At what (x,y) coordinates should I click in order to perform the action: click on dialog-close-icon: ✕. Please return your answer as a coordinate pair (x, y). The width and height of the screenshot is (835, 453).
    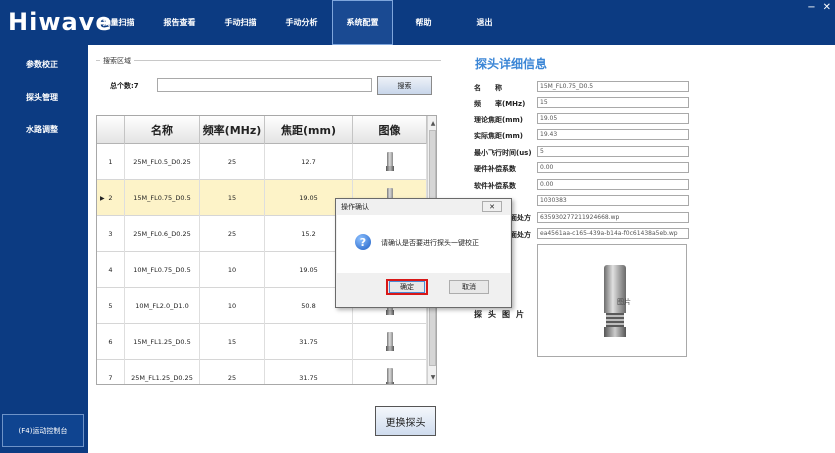
    Looking at the image, I should click on (492, 206).